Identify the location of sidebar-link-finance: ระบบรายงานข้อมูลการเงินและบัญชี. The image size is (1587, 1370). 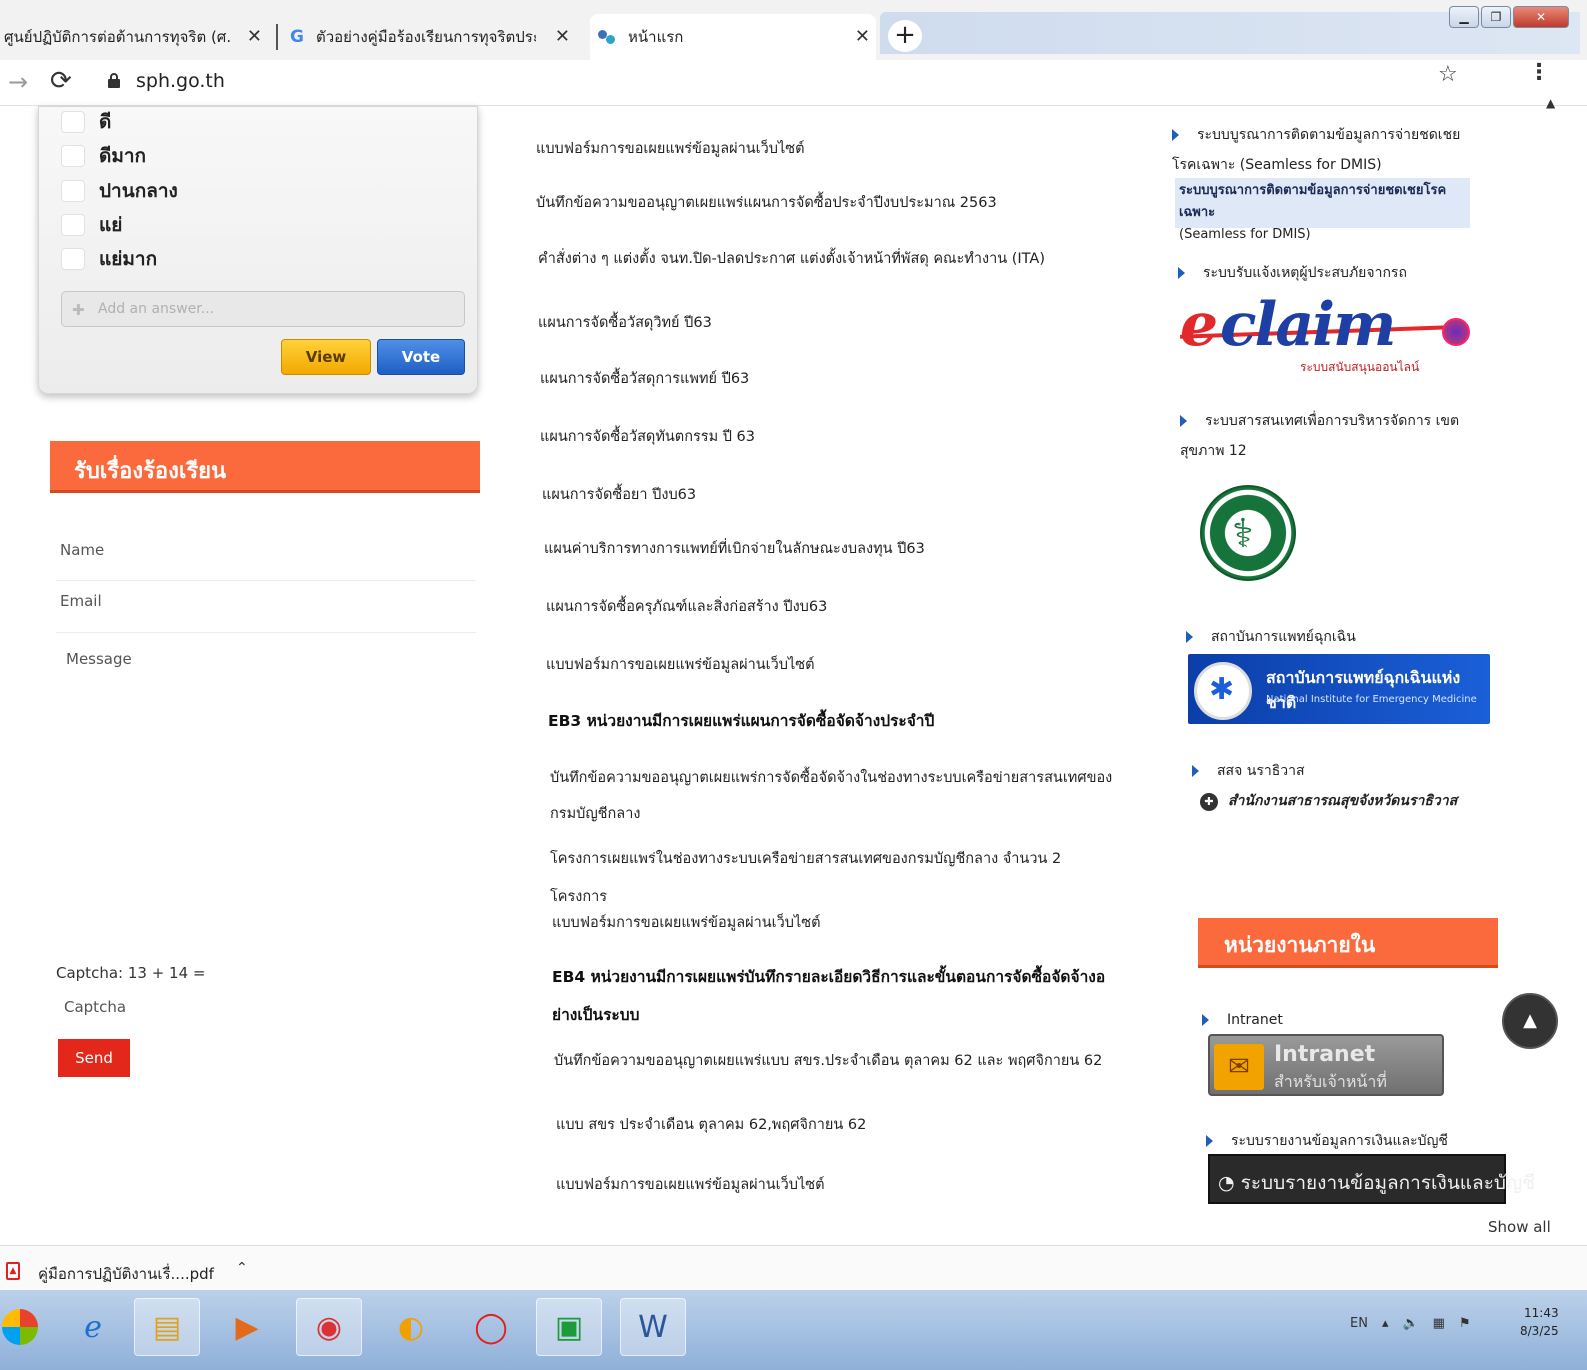
(1327, 1141).